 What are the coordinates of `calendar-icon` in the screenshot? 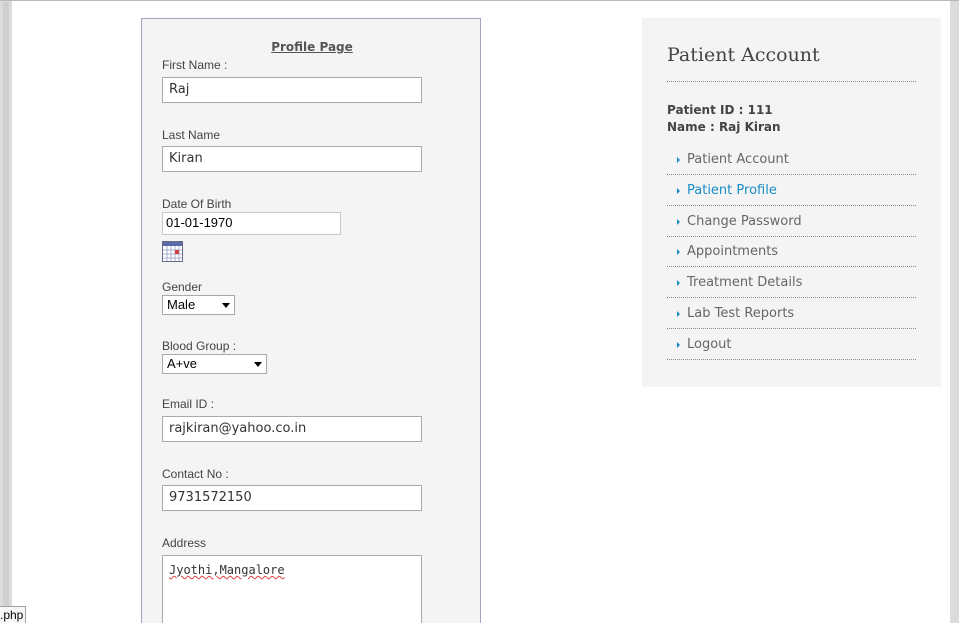 It's located at (172, 251).